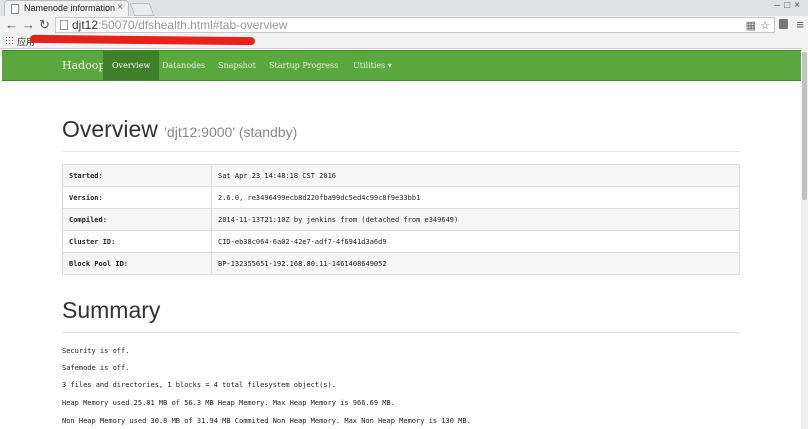  What do you see at coordinates (96, 351) in the screenshot?
I see `summary-line: Security is off.` at bounding box center [96, 351].